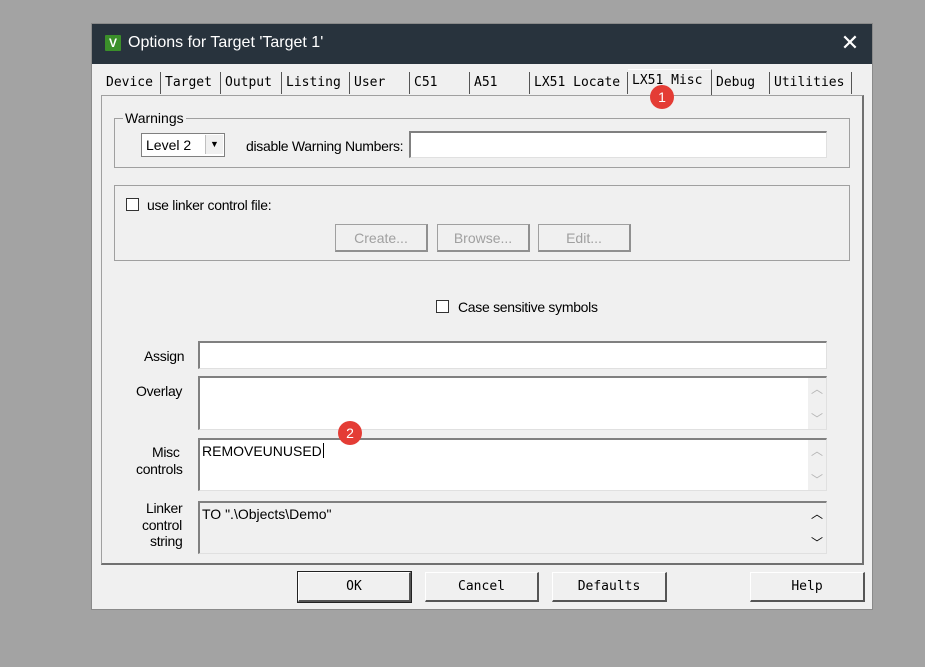 This screenshot has width=925, height=667. I want to click on tab-c51: C51, so click(440, 83).